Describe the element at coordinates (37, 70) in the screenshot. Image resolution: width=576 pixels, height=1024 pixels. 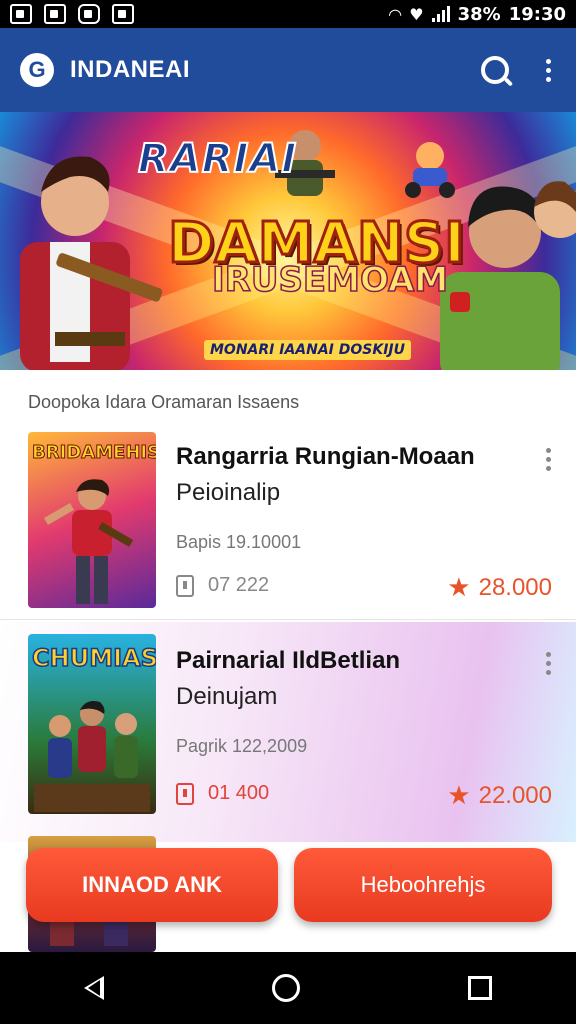
I see `brand-g-icon: G` at that location.